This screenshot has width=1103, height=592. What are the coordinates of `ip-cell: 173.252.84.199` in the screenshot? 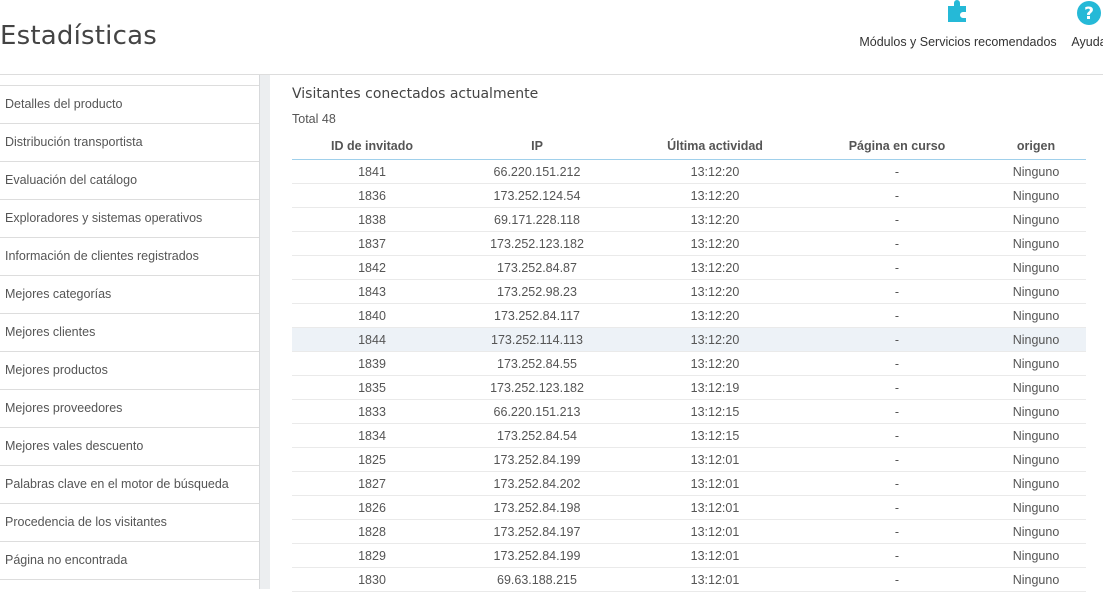 It's located at (537, 555).